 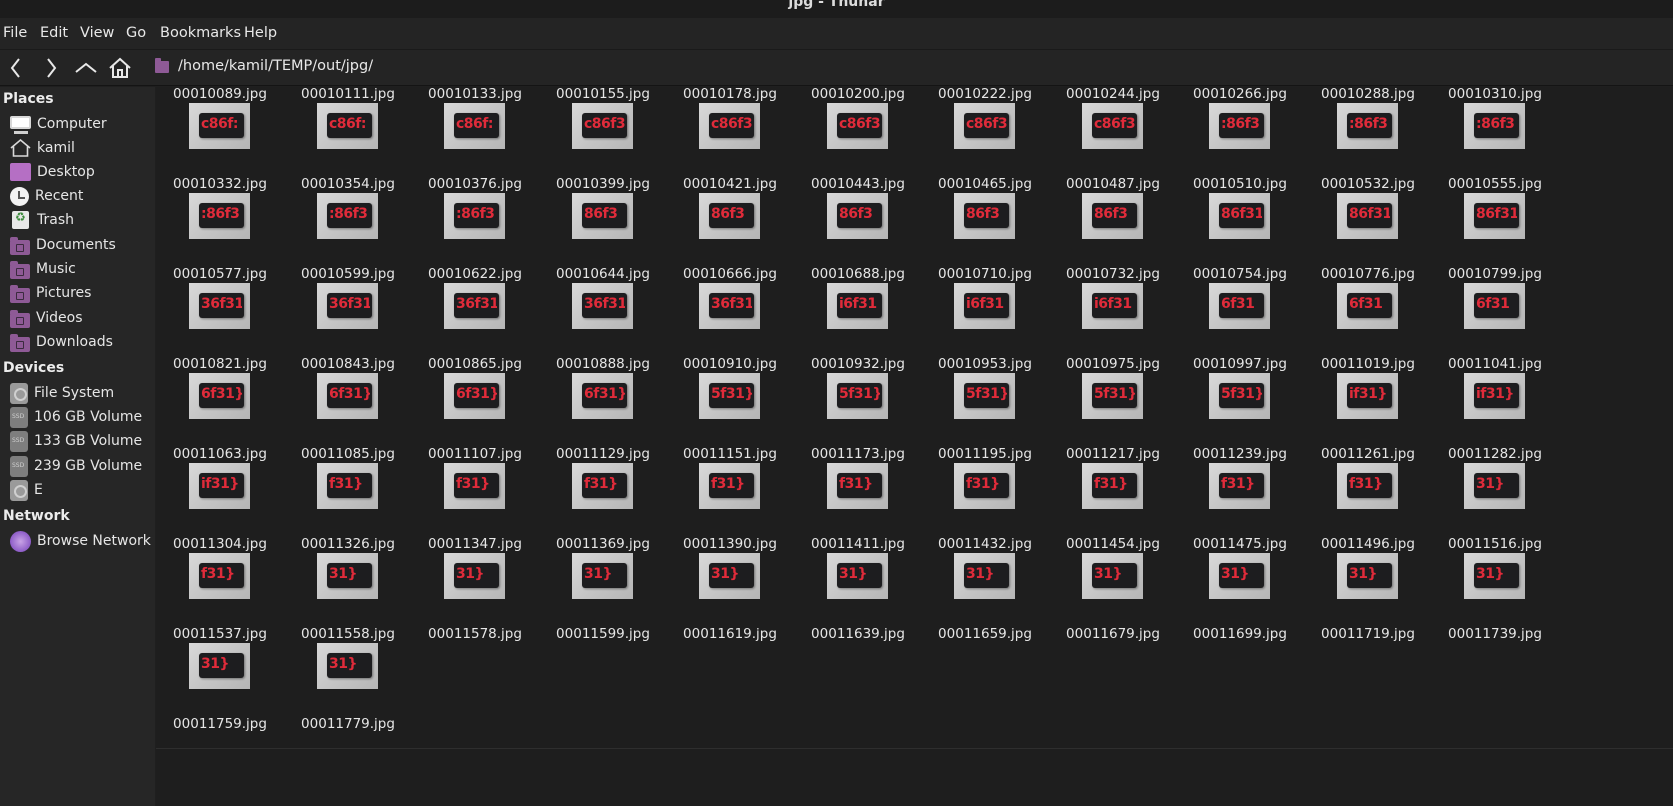 I want to click on sidebar-item-106gb-volume: 106 GB Volume, so click(x=80, y=417).